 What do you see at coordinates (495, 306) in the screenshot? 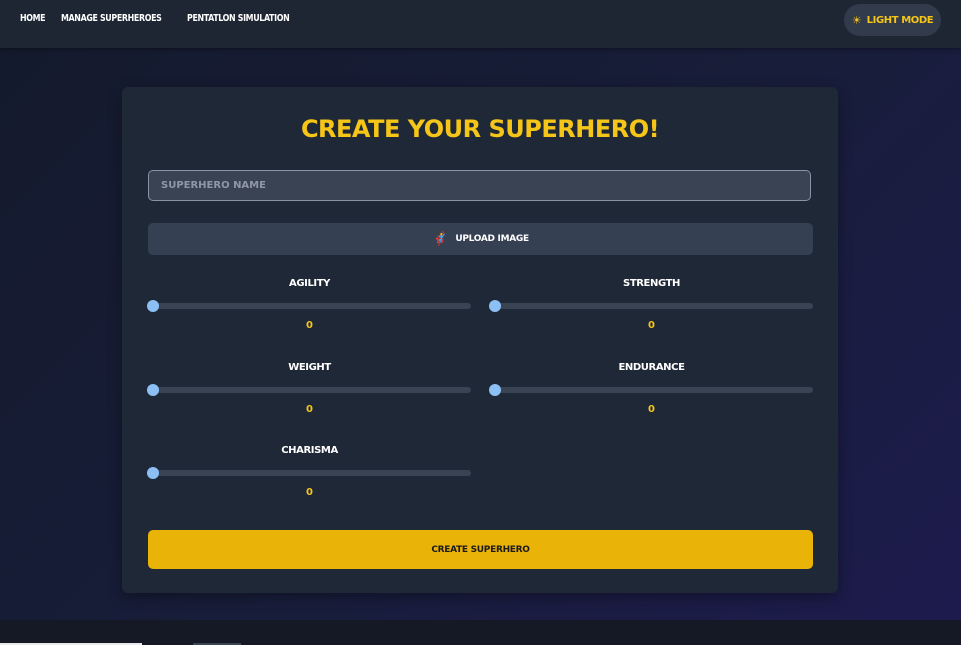
I see `strength-slider-thumb` at bounding box center [495, 306].